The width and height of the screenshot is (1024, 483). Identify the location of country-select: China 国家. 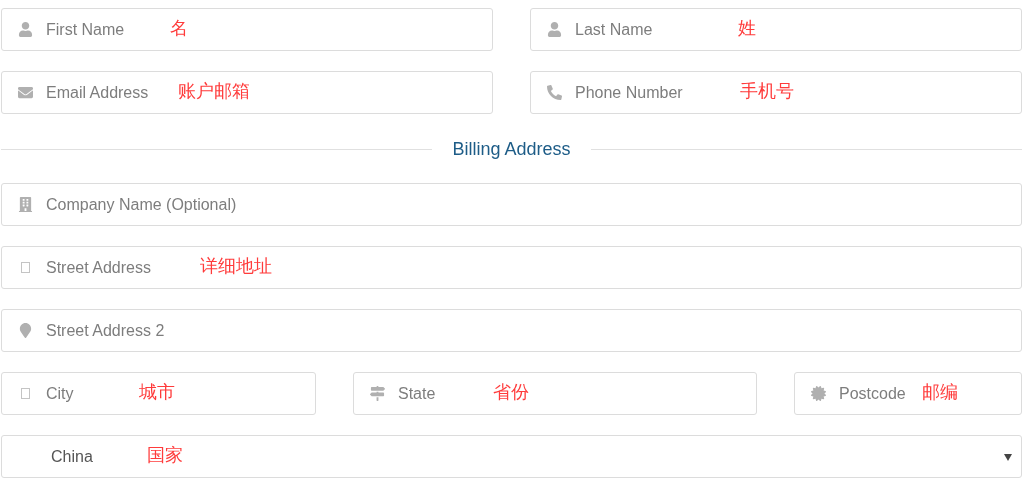
(511, 456).